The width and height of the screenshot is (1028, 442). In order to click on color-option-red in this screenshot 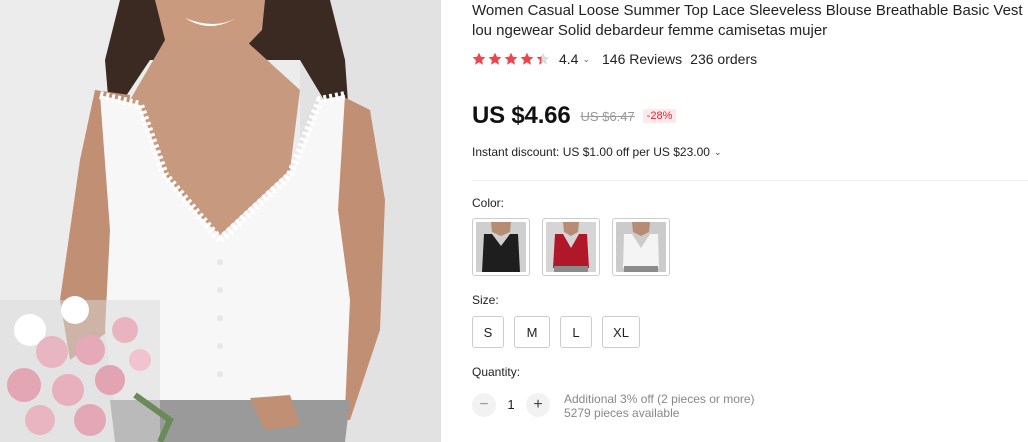, I will do `click(571, 247)`.